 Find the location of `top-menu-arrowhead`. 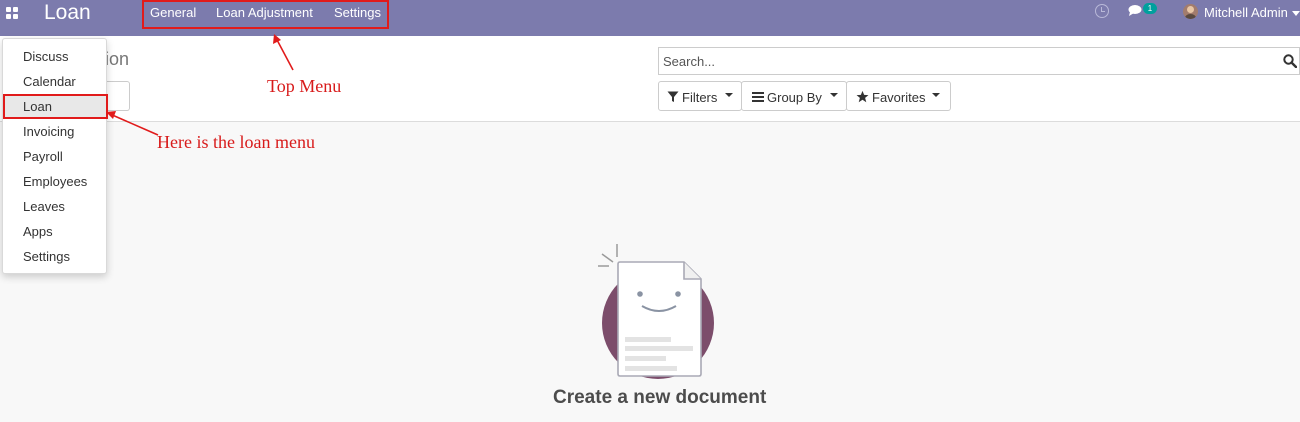

top-menu-arrowhead is located at coordinates (277, 39).